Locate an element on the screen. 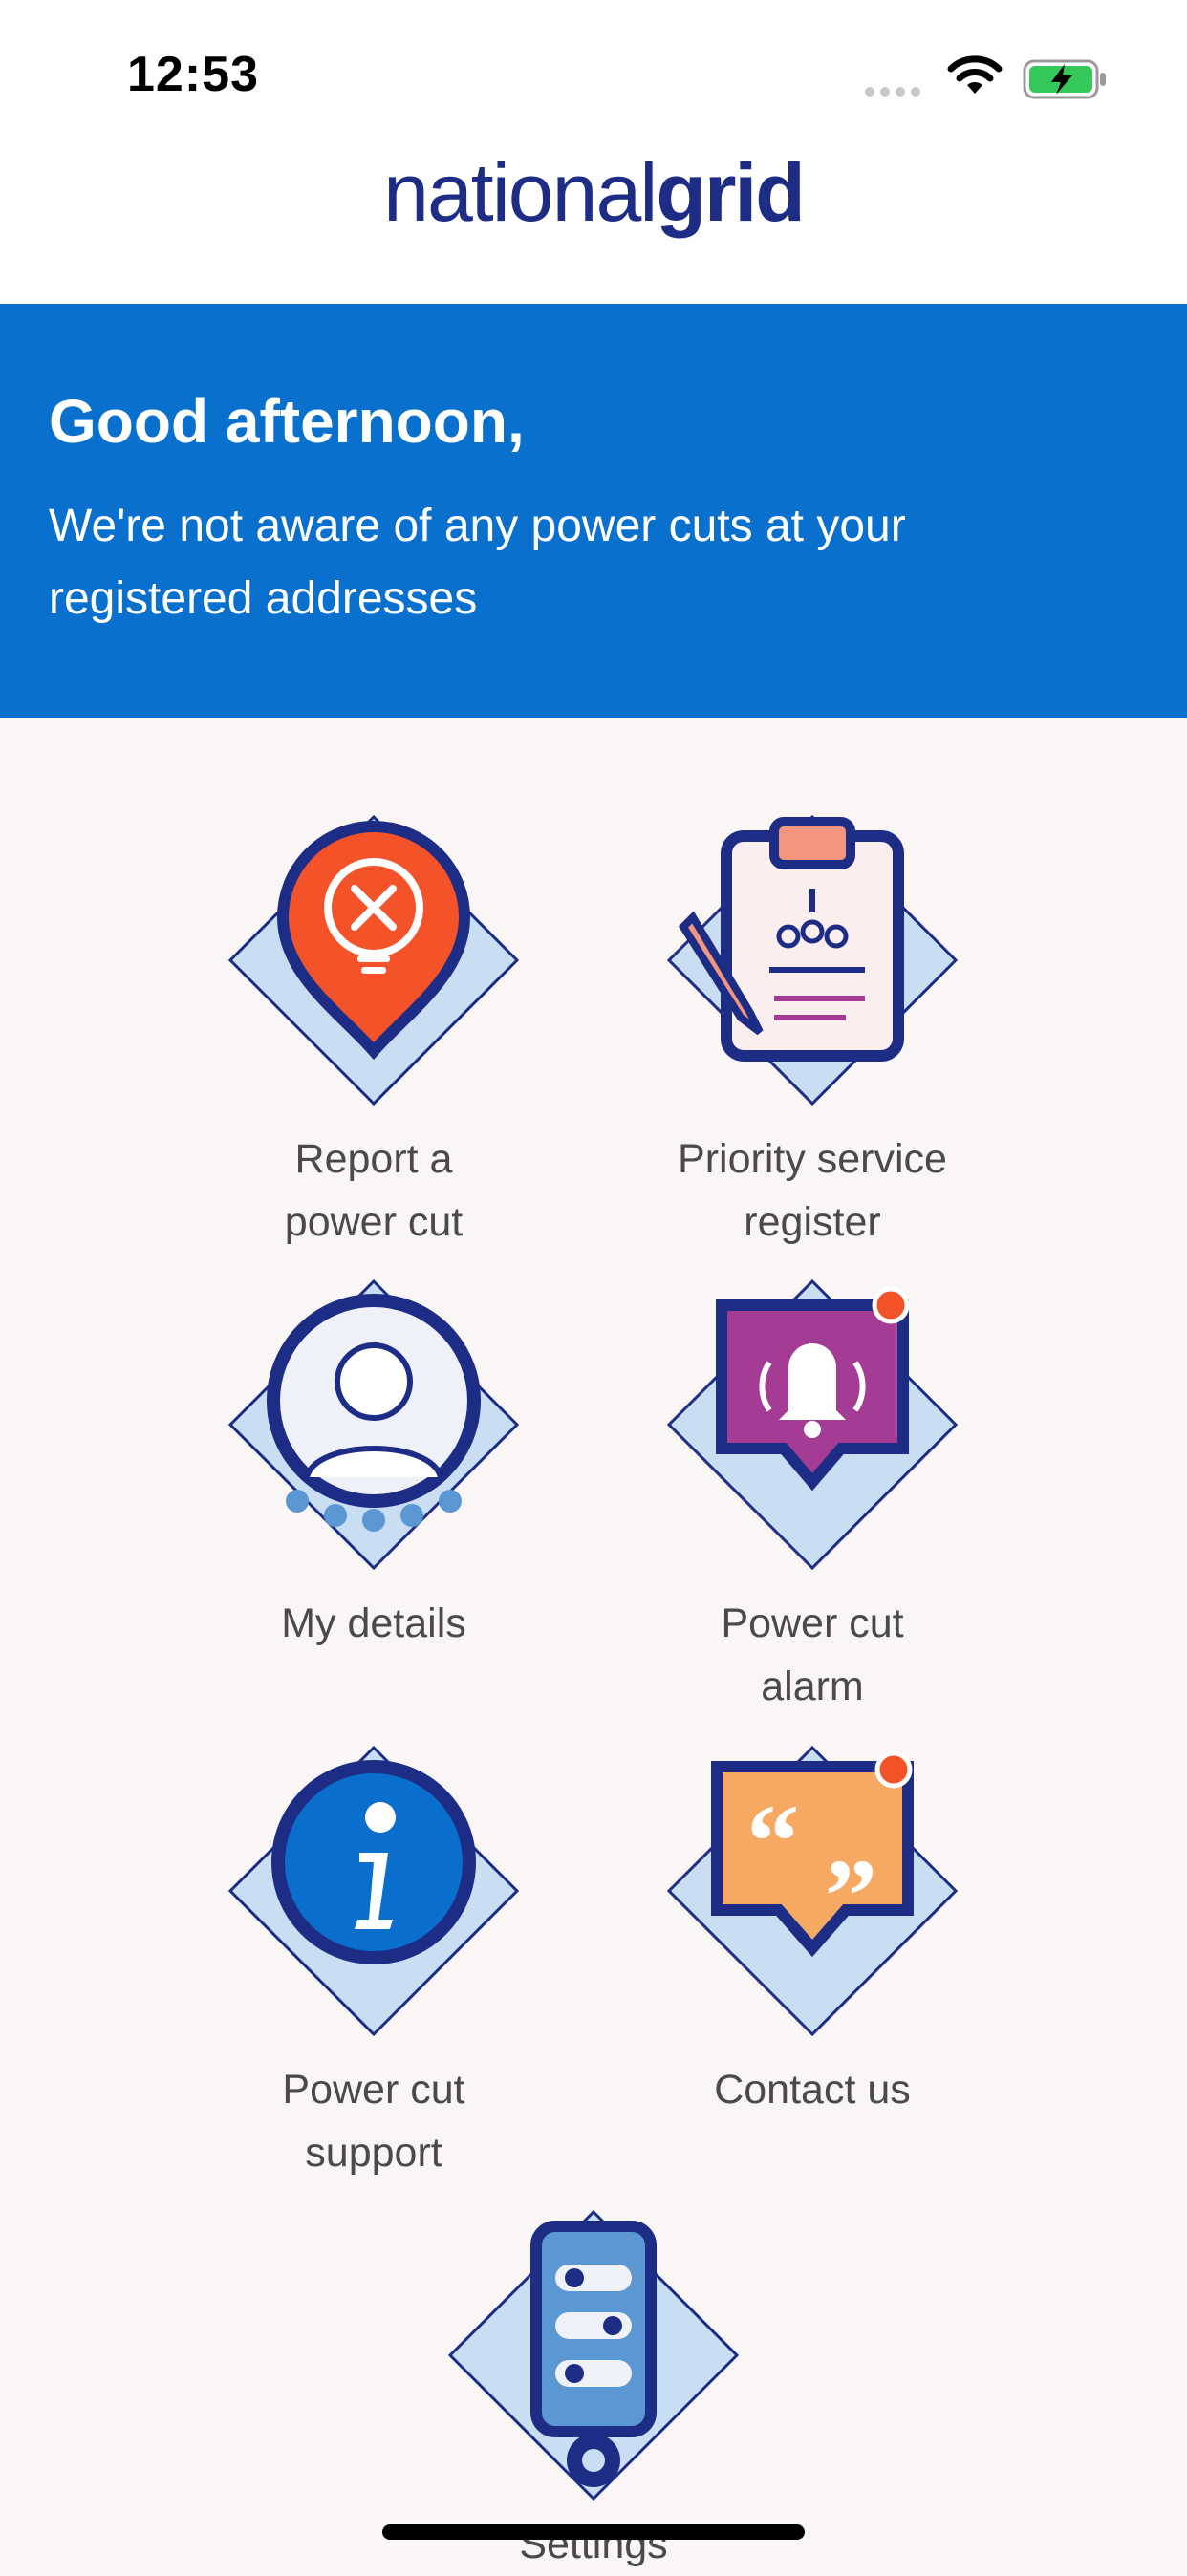 This screenshot has width=1187, height=2576. phone-settings-icon is located at coordinates (593, 2355).